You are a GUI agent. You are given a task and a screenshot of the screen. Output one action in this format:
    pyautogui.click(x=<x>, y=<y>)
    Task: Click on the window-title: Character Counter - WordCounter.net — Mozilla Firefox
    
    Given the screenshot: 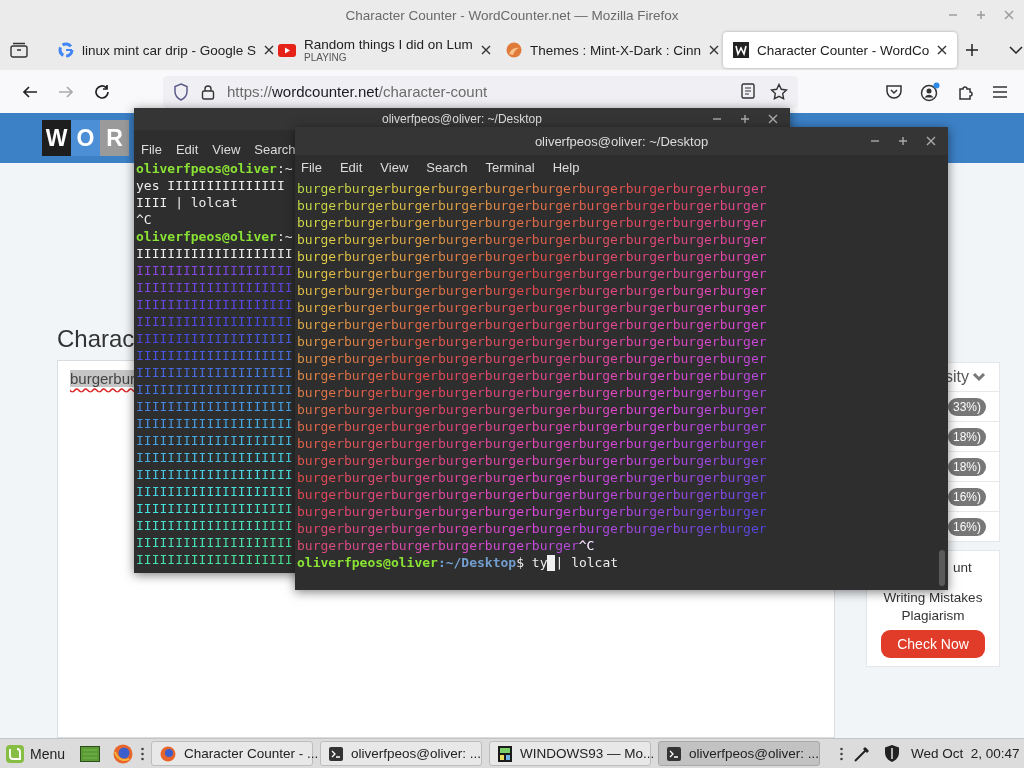 What is the action you would take?
    pyautogui.click(x=512, y=15)
    